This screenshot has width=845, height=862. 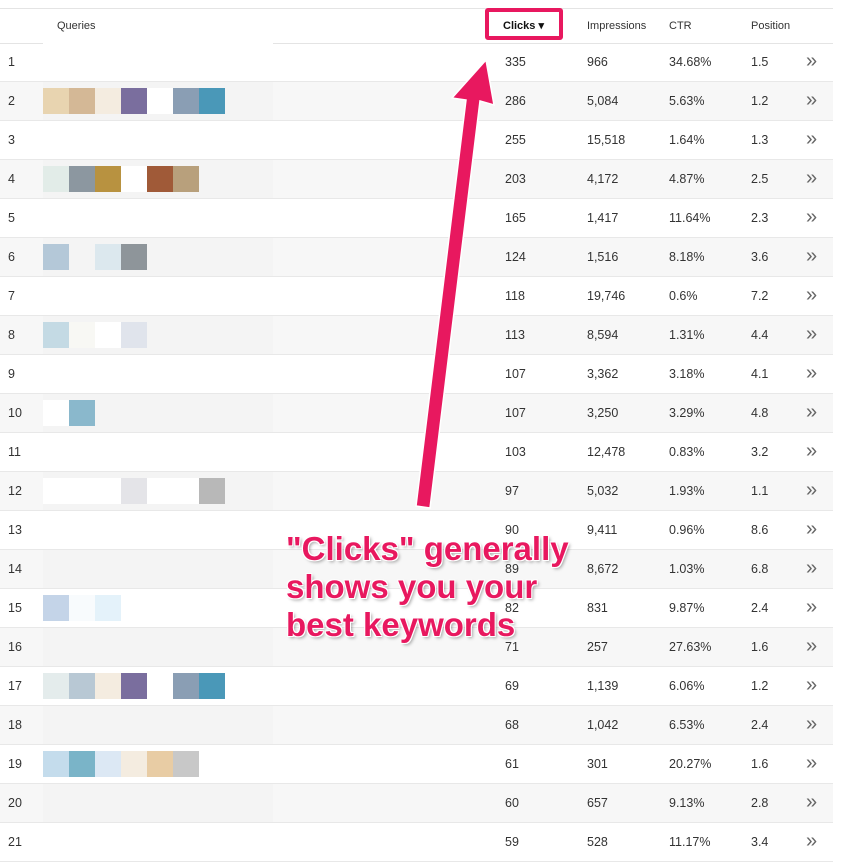 What do you see at coordinates (412, 586) in the screenshot?
I see `callout-line-2: shows you your` at bounding box center [412, 586].